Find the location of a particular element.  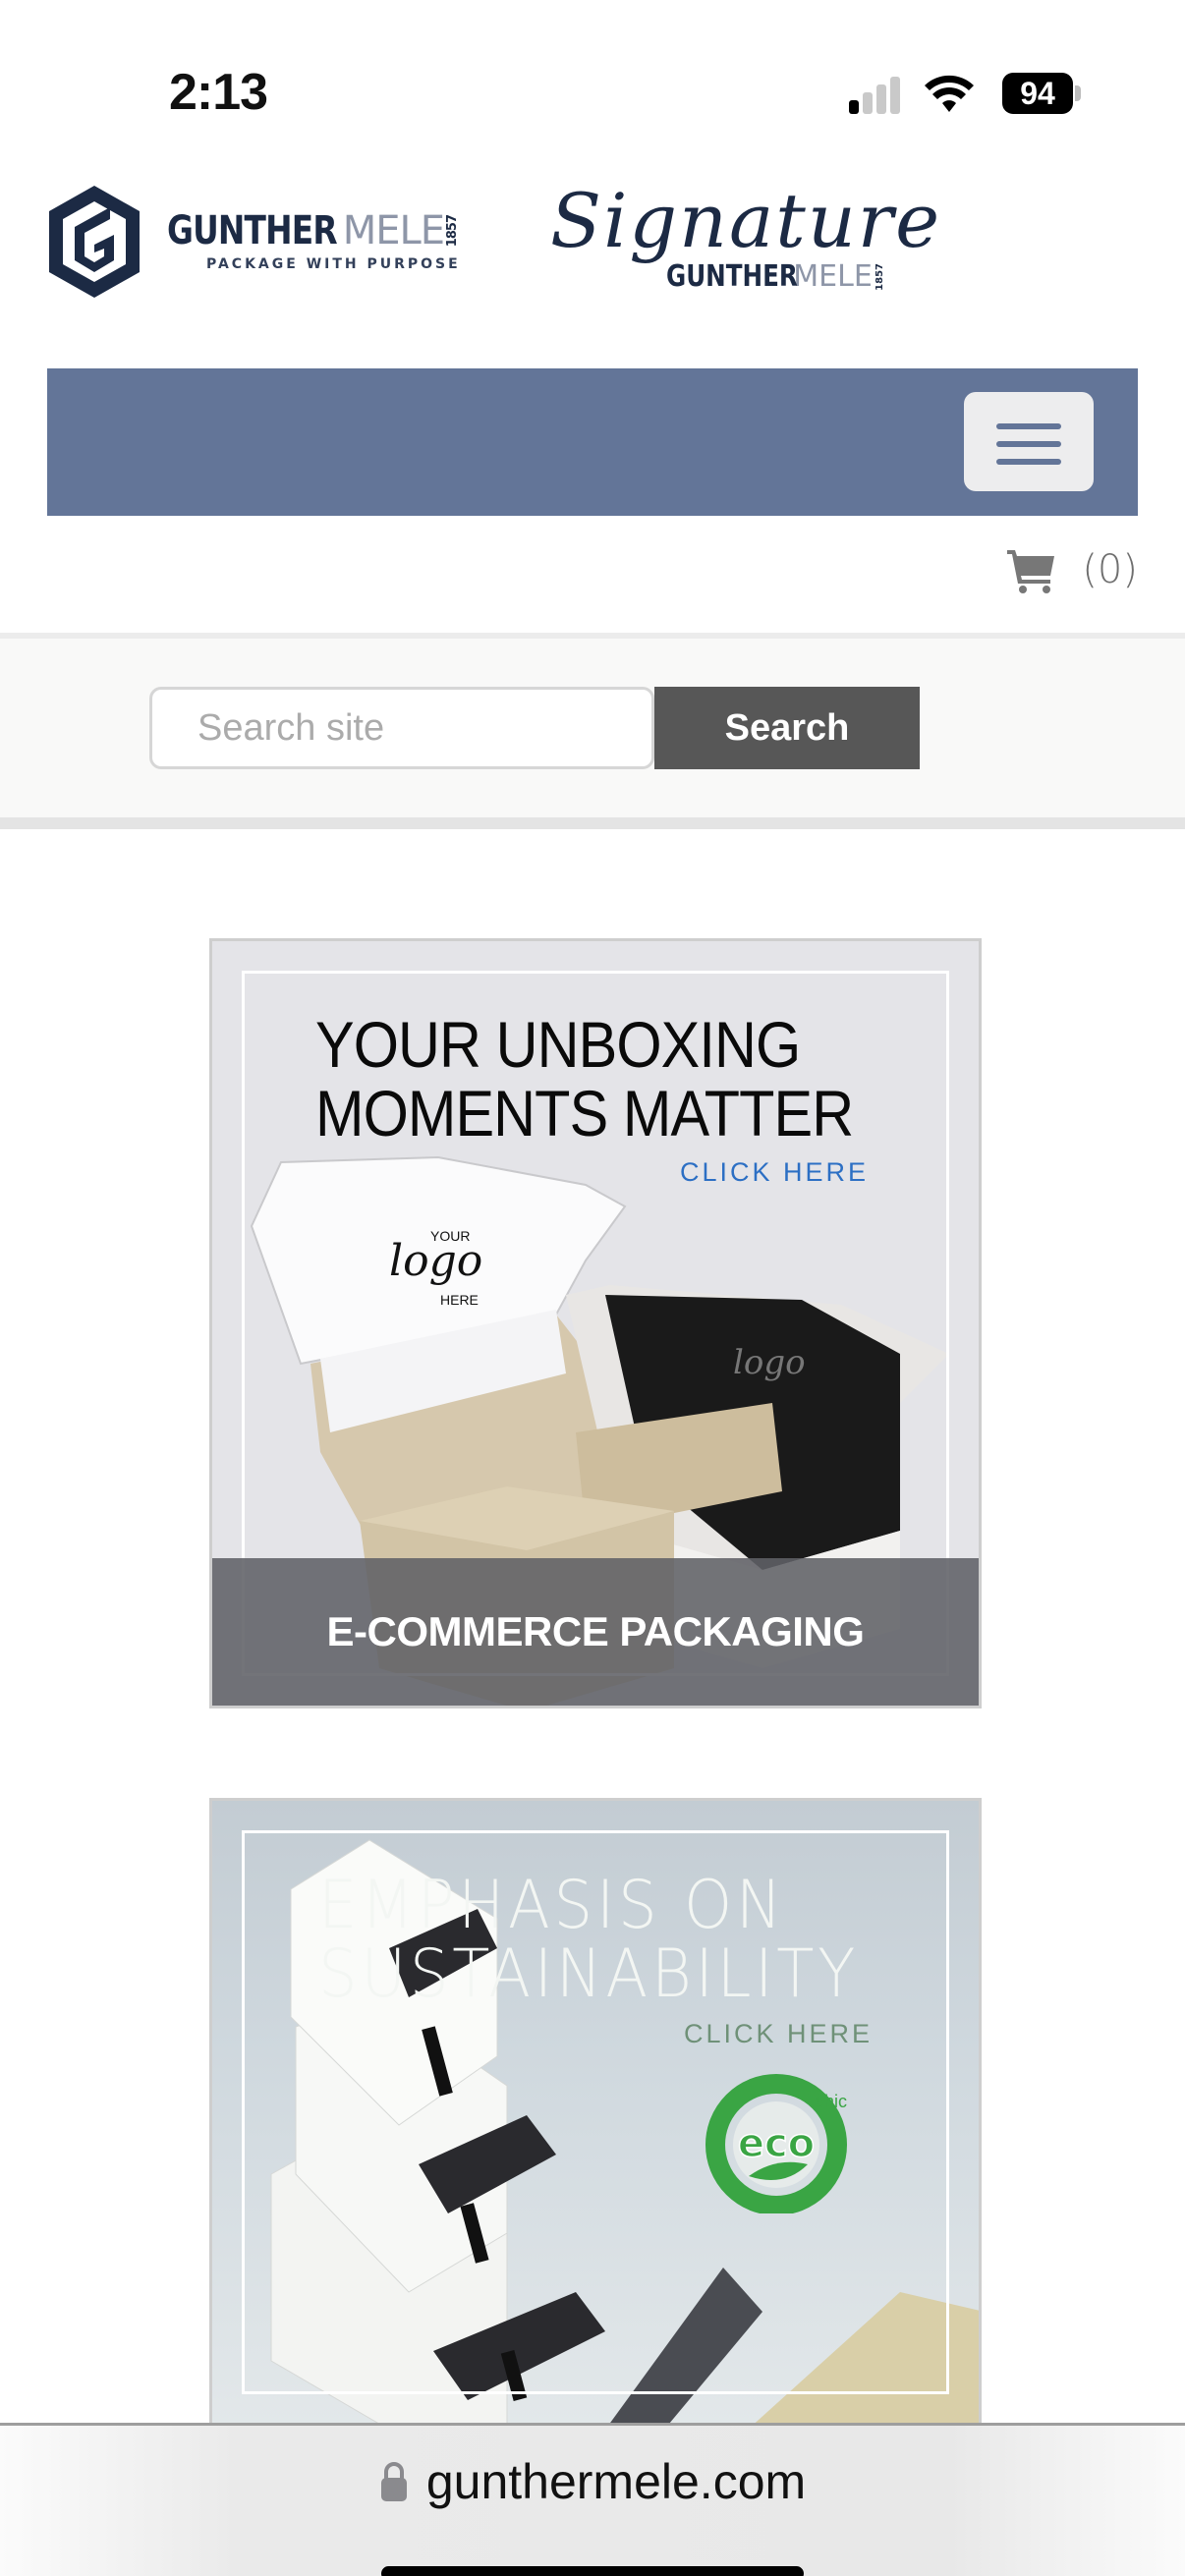

signal-icon is located at coordinates (879, 94).